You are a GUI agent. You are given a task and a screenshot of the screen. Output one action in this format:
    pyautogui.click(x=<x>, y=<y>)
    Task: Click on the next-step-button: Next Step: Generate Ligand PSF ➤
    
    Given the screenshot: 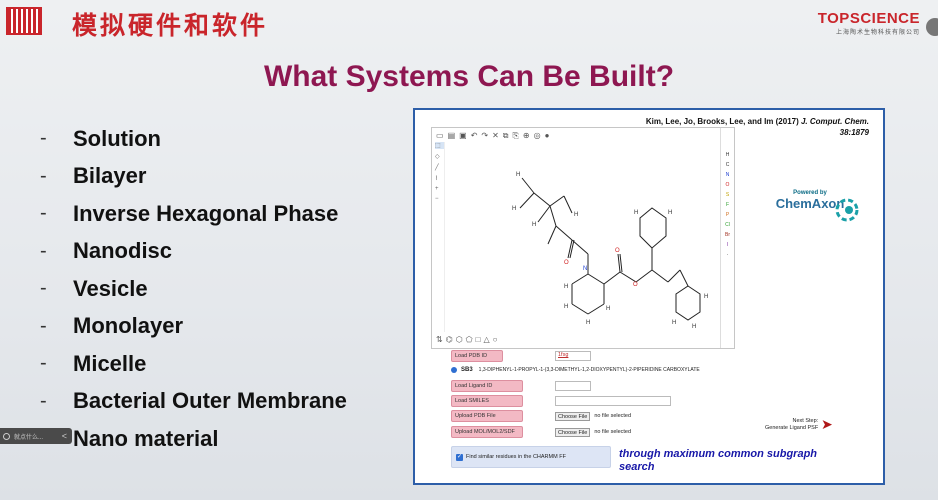 What is the action you would take?
    pyautogui.click(x=799, y=424)
    